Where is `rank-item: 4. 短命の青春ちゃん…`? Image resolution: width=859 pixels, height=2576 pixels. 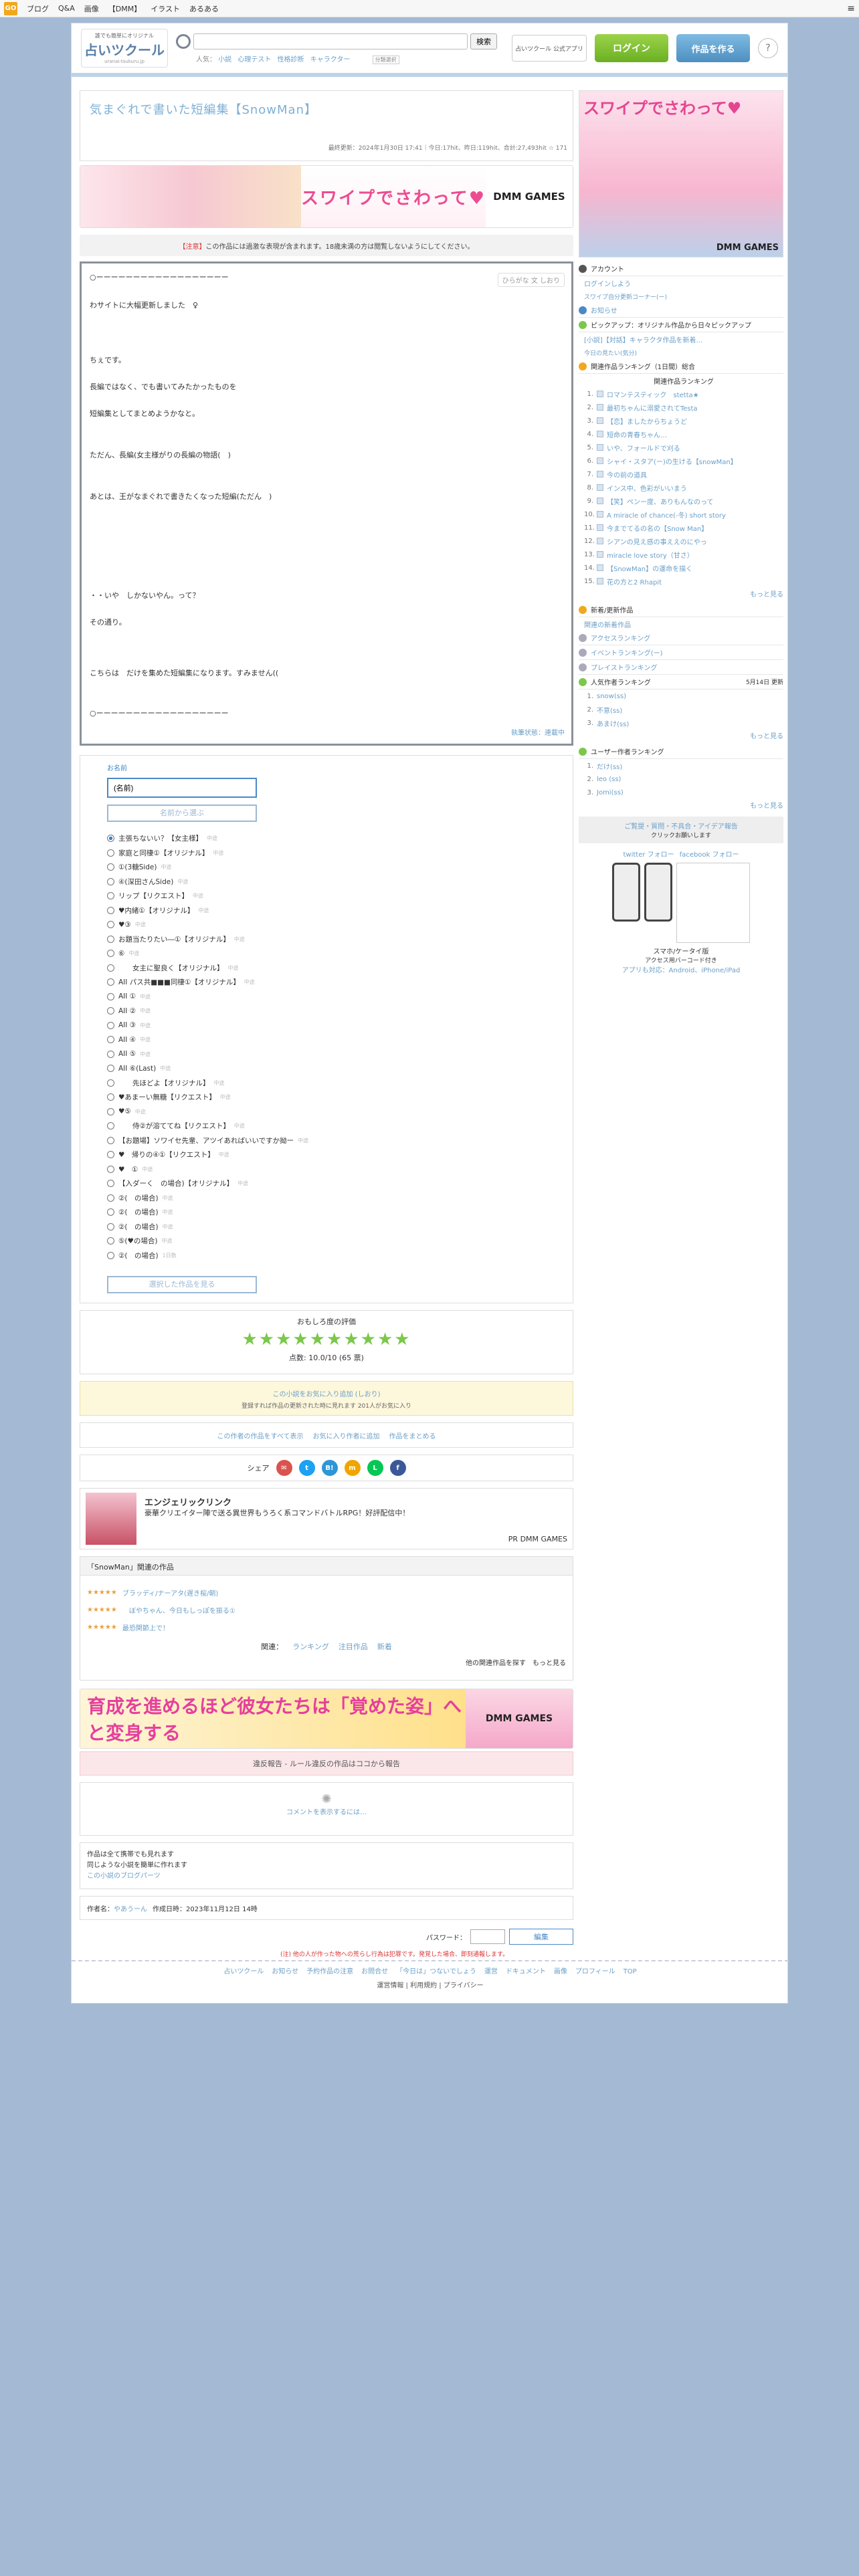
rank-item: 4. 短命の青春ちゃん… is located at coordinates (681, 434).